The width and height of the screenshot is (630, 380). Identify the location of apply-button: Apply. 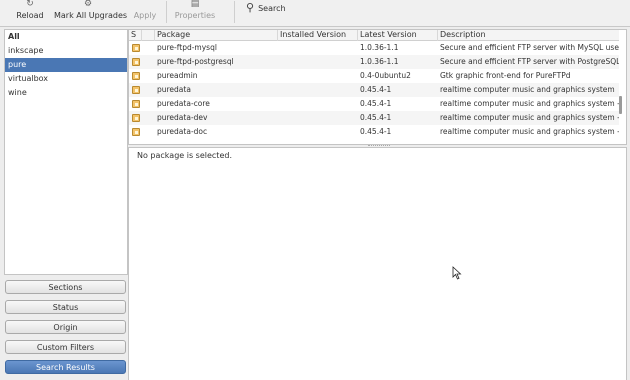
(145, 13).